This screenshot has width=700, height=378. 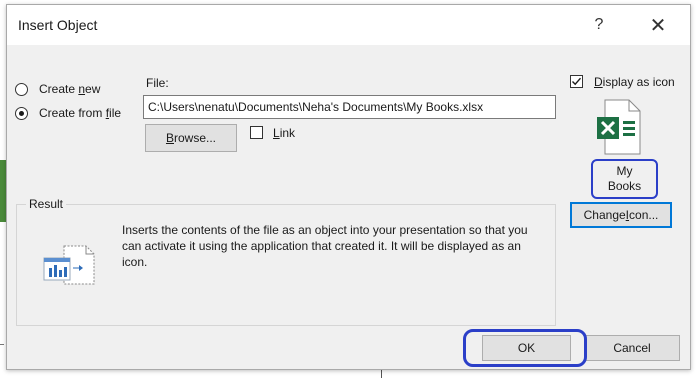 I want to click on create-from-file-radio, so click(x=21, y=113).